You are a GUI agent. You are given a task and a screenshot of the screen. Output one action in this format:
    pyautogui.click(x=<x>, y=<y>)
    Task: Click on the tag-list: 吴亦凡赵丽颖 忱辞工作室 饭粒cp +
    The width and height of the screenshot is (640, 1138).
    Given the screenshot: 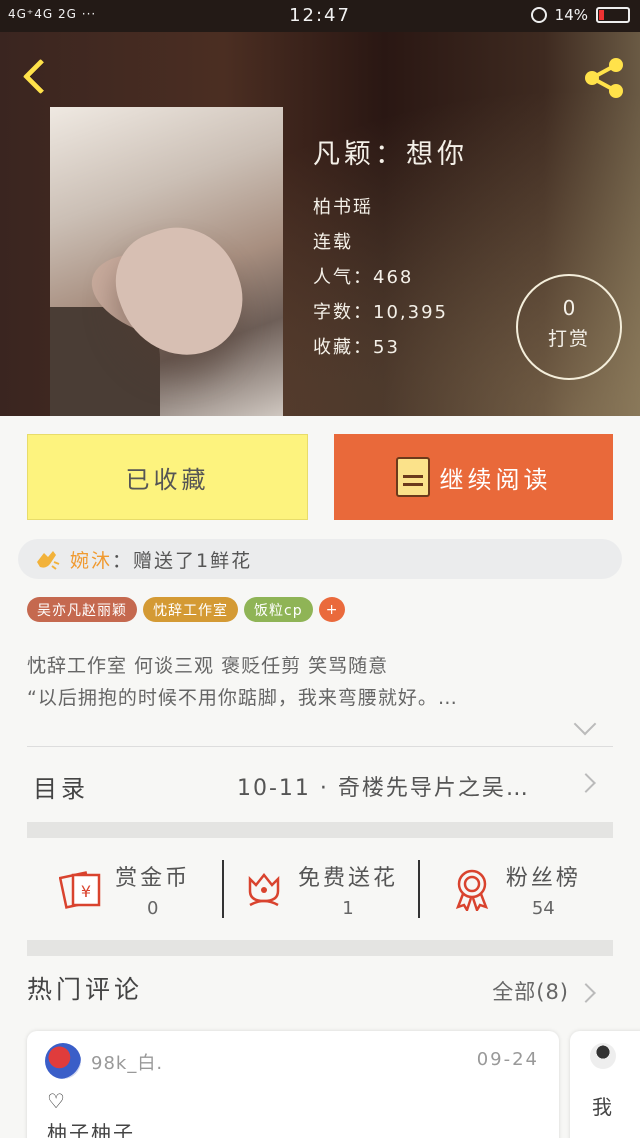 What is the action you would take?
    pyautogui.click(x=186, y=609)
    